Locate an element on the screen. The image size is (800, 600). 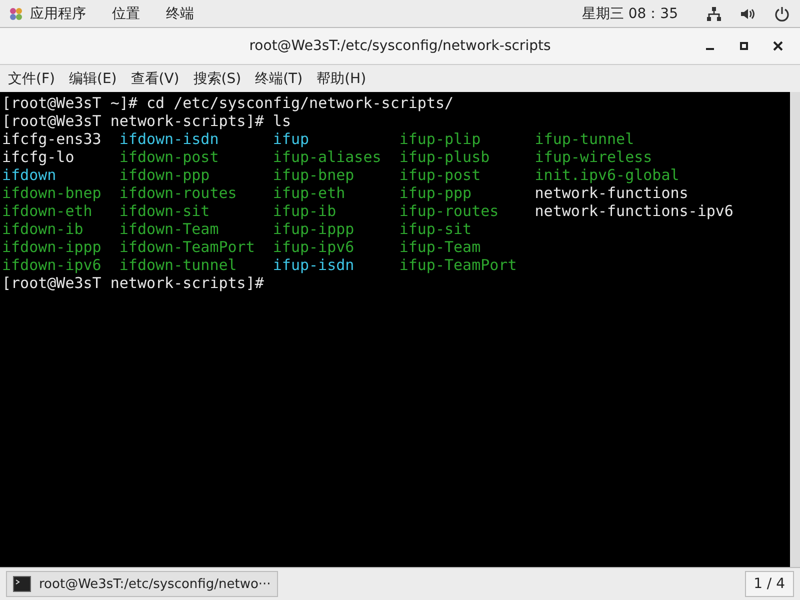
file-name: ifdown-TeamPort is located at coordinates (187, 247).